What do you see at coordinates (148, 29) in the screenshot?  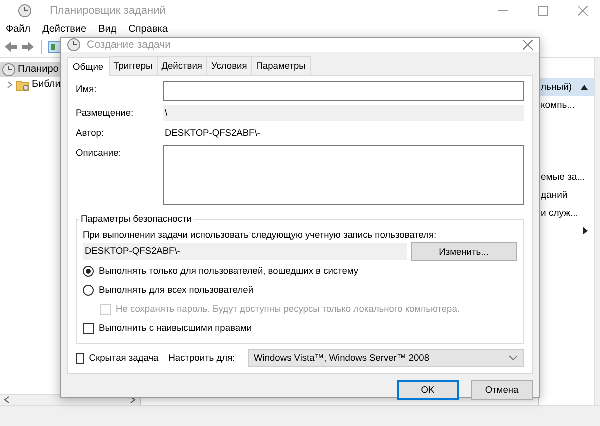 I see `menu-item: Справка` at bounding box center [148, 29].